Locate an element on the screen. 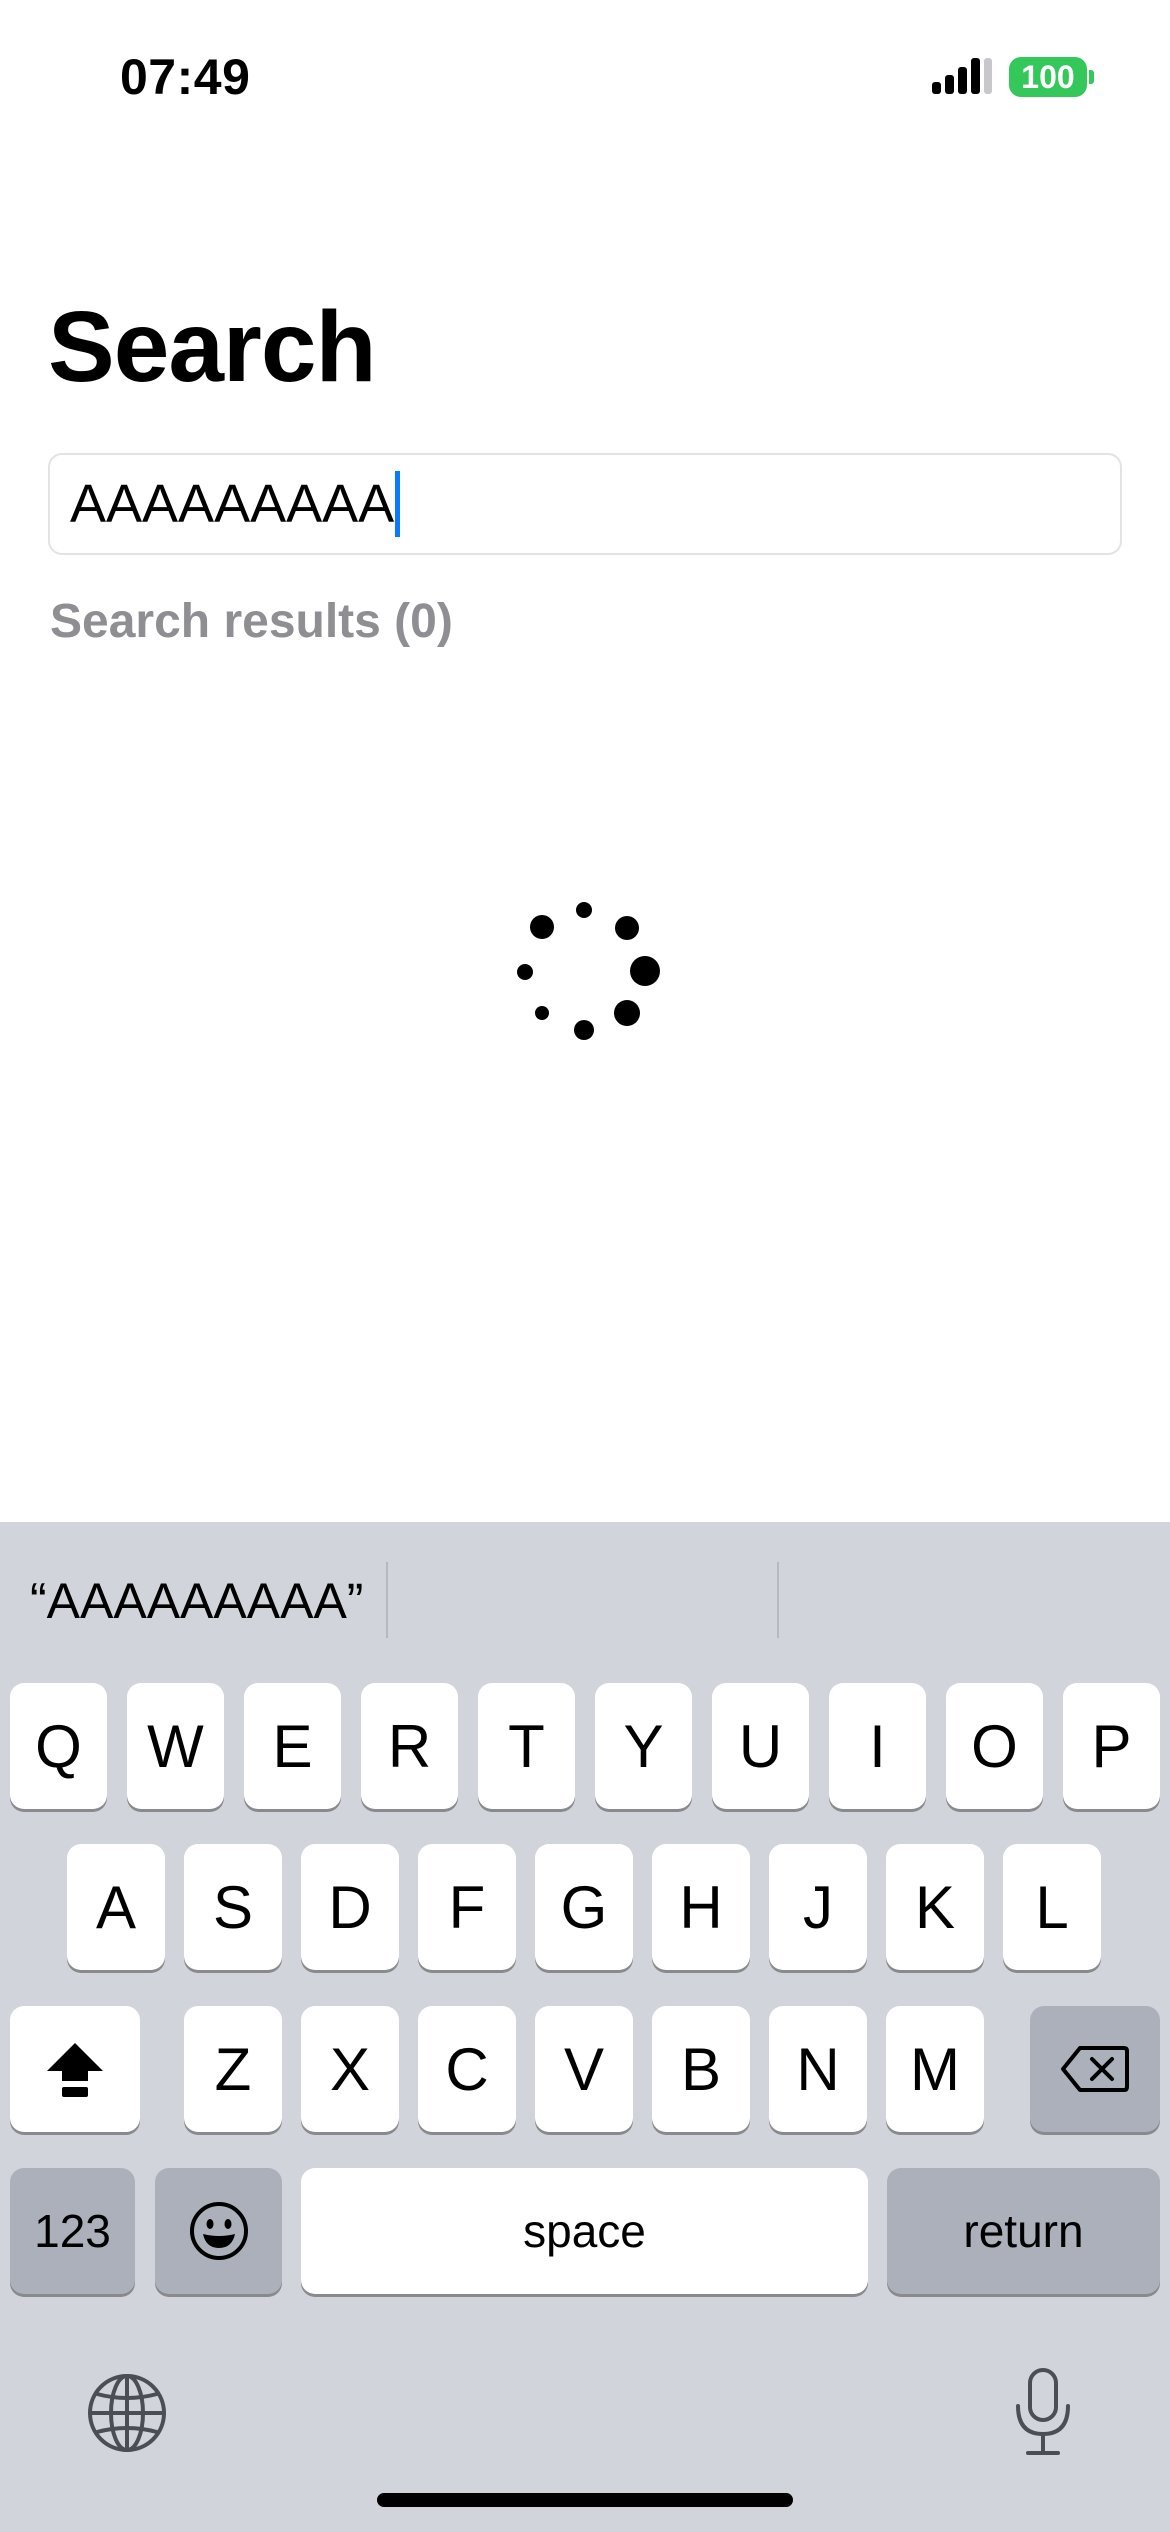 Image resolution: width=1170 pixels, height=2532 pixels. search-results-count: Search results (0) is located at coordinates (251, 621).